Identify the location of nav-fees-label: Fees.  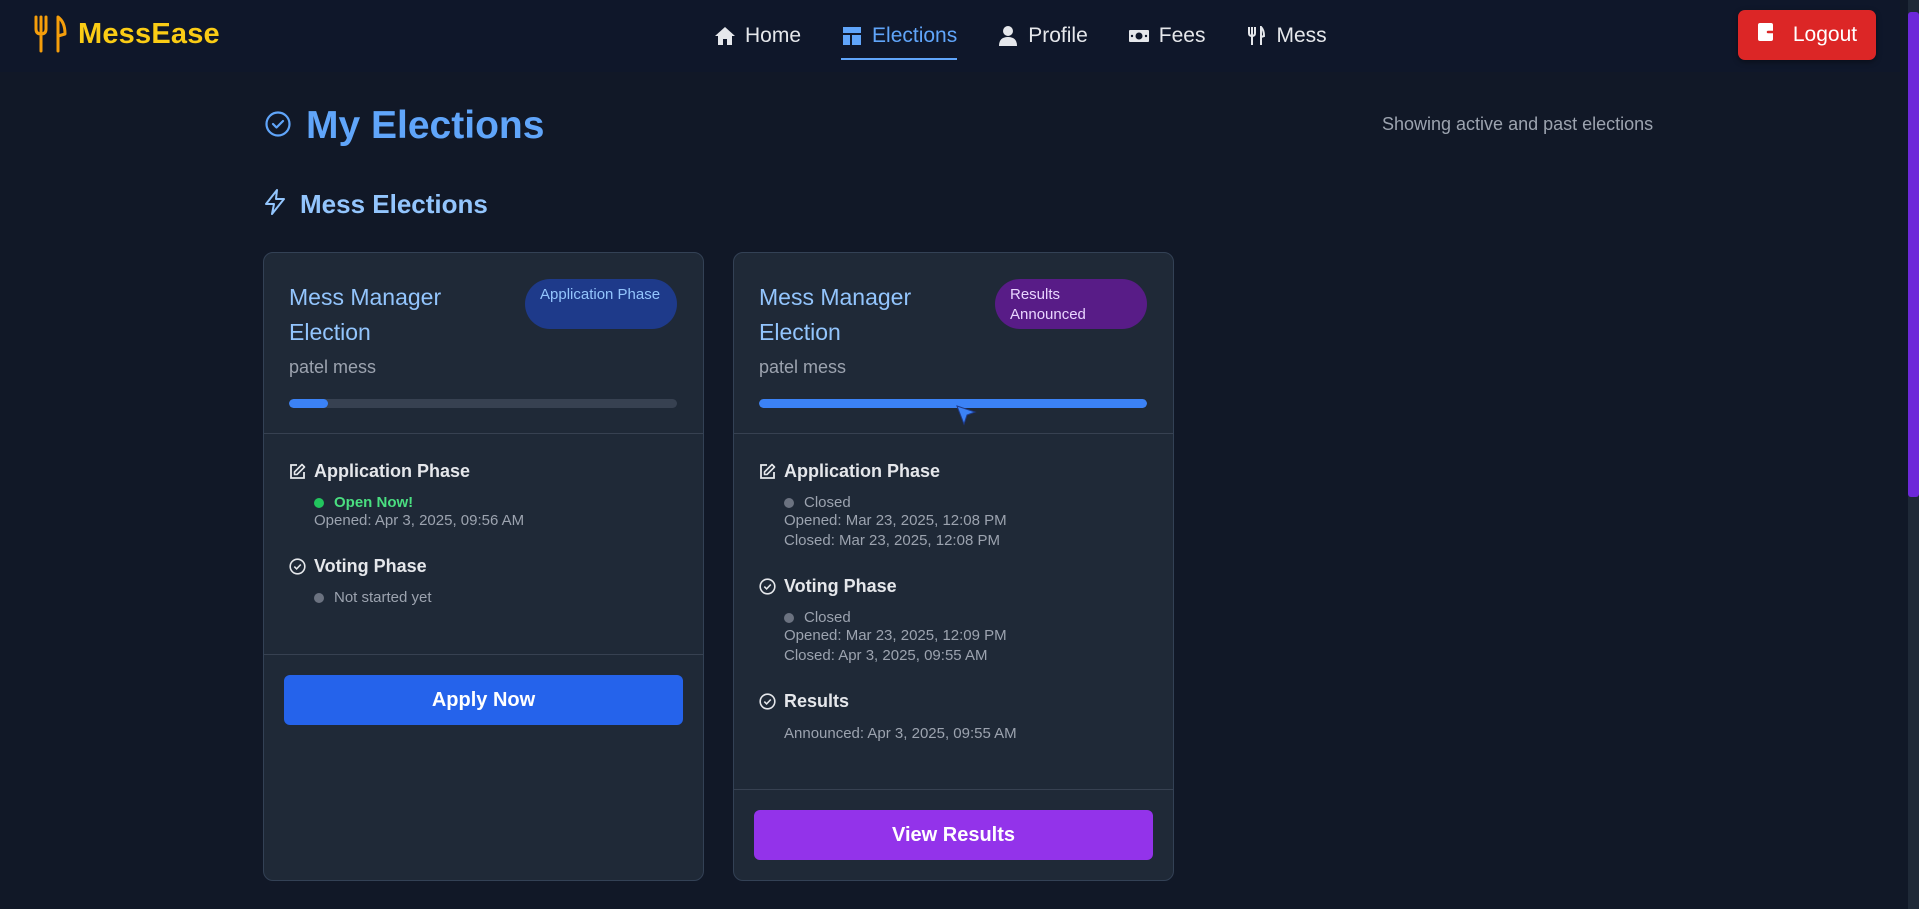
(1182, 35).